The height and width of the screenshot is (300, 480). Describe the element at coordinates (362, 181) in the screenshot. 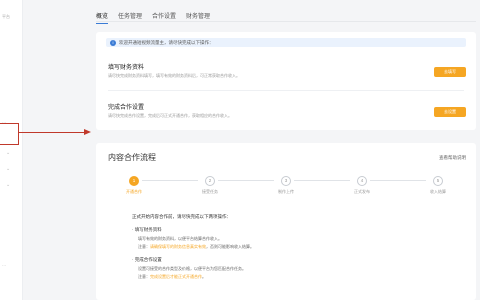

I see `step-circle-4: 4` at that location.